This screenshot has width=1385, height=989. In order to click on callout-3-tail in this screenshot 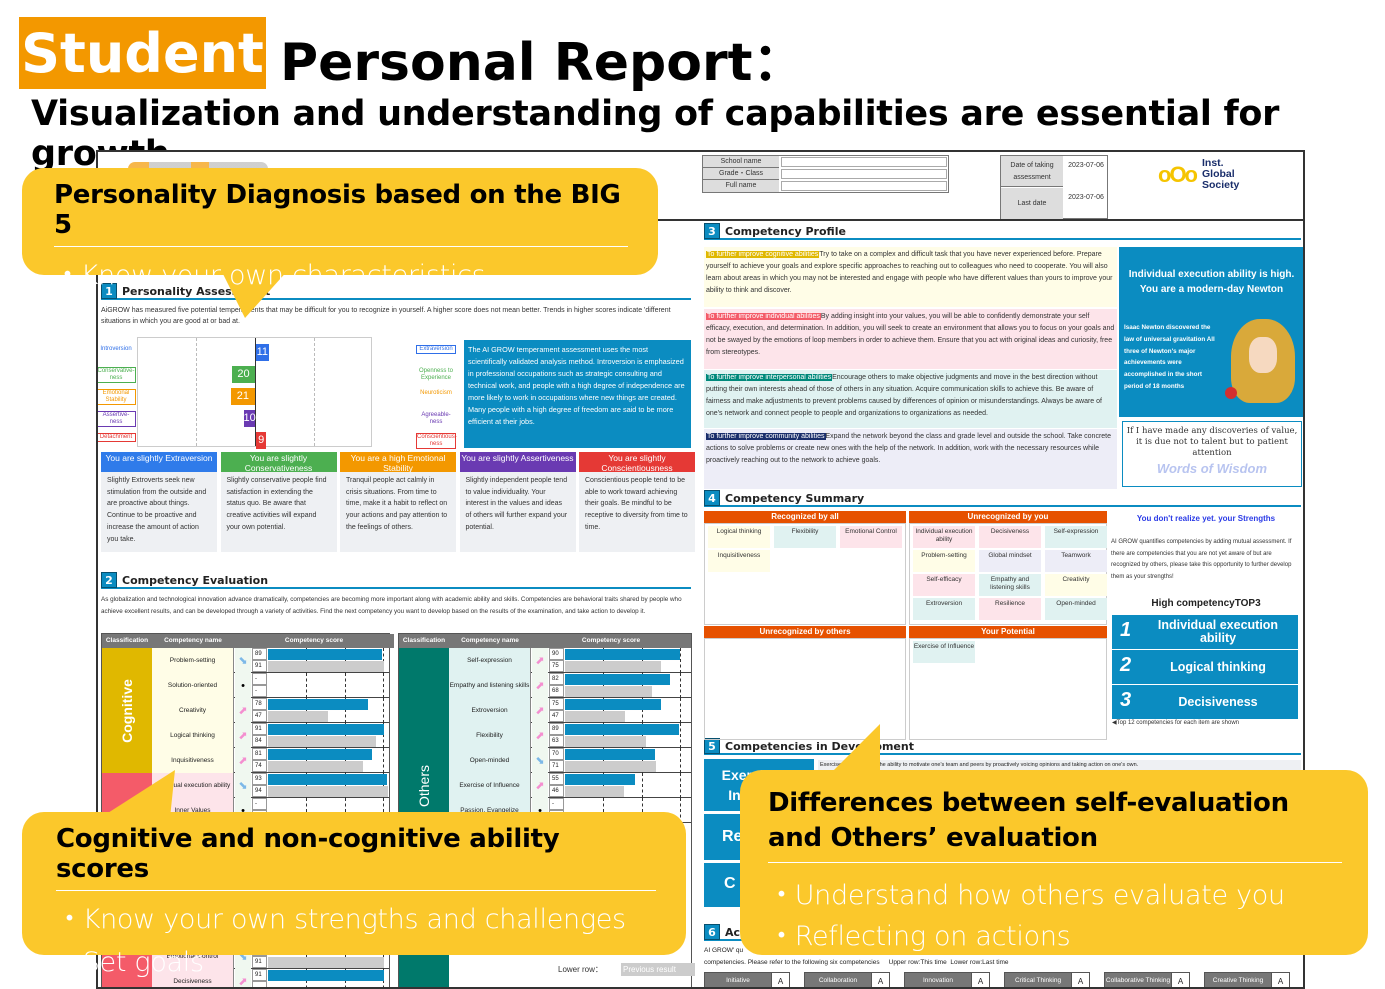, I will do `click(854, 750)`.